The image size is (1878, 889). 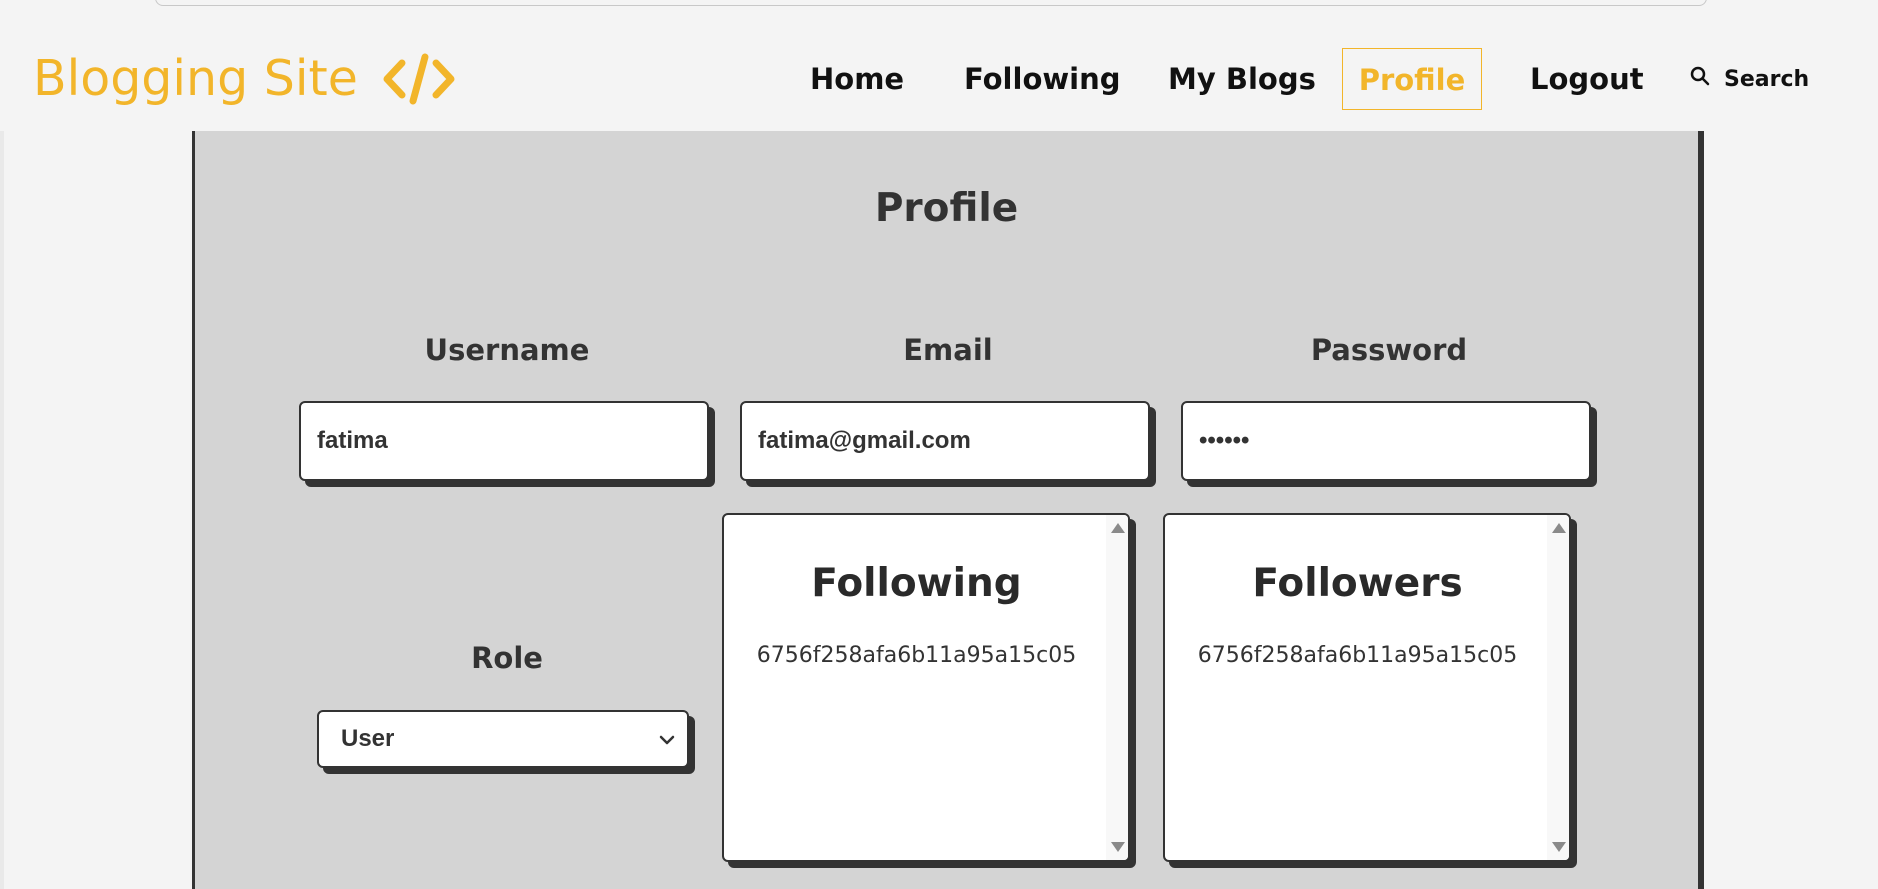 What do you see at coordinates (1558, 687) in the screenshot?
I see `followers-scrollbar` at bounding box center [1558, 687].